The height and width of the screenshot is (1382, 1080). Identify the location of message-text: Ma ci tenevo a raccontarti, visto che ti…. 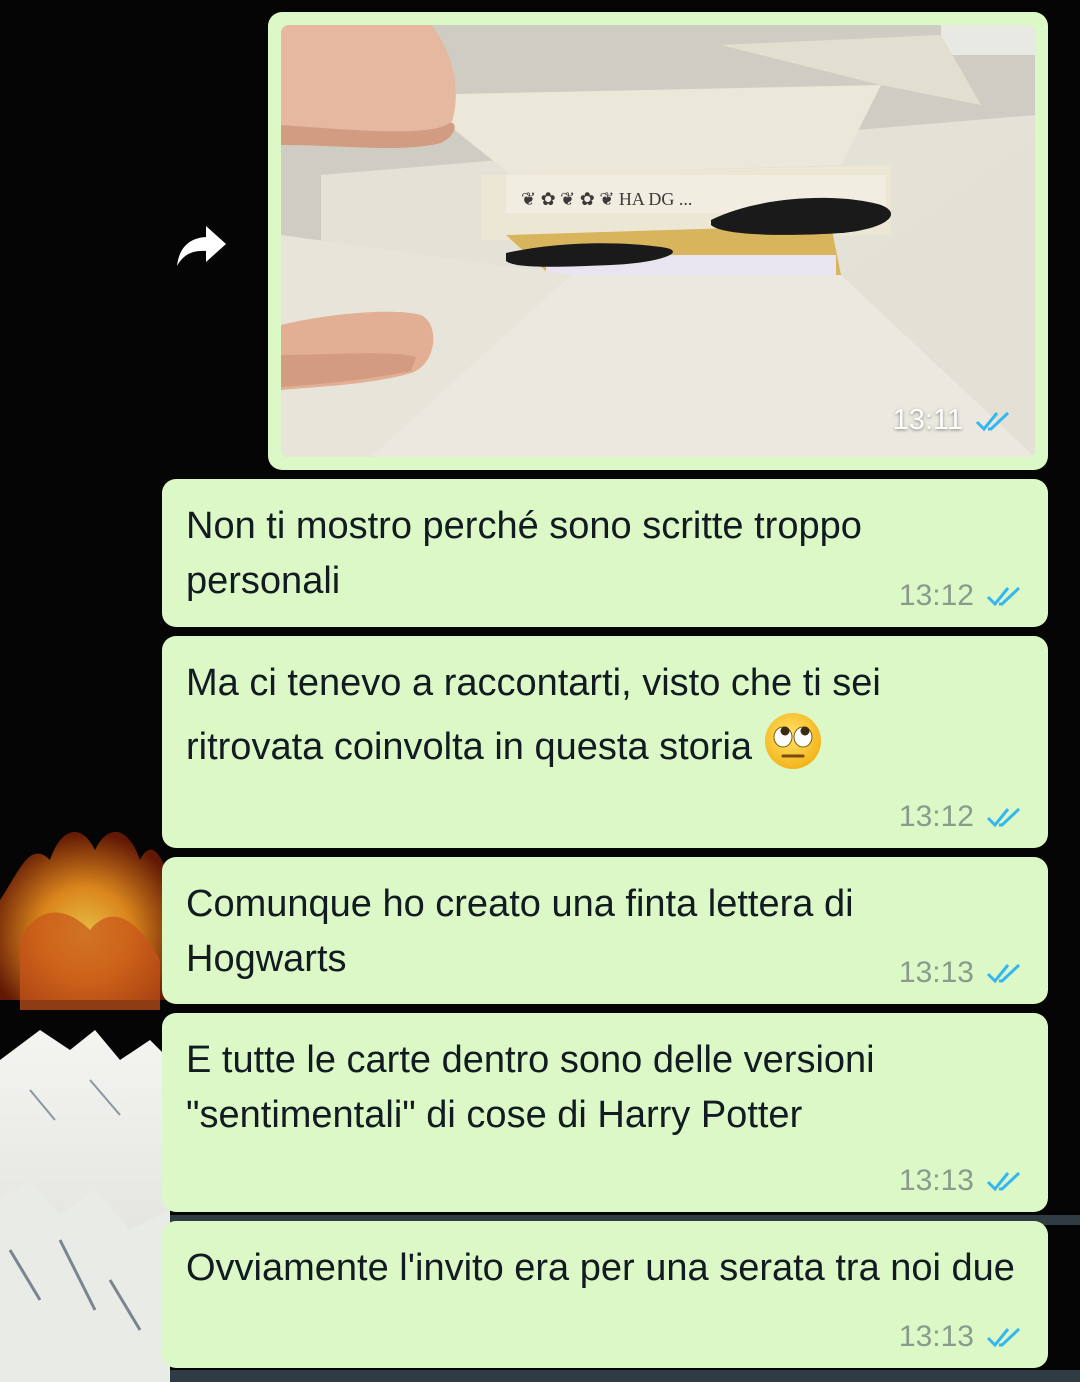
(605, 715).